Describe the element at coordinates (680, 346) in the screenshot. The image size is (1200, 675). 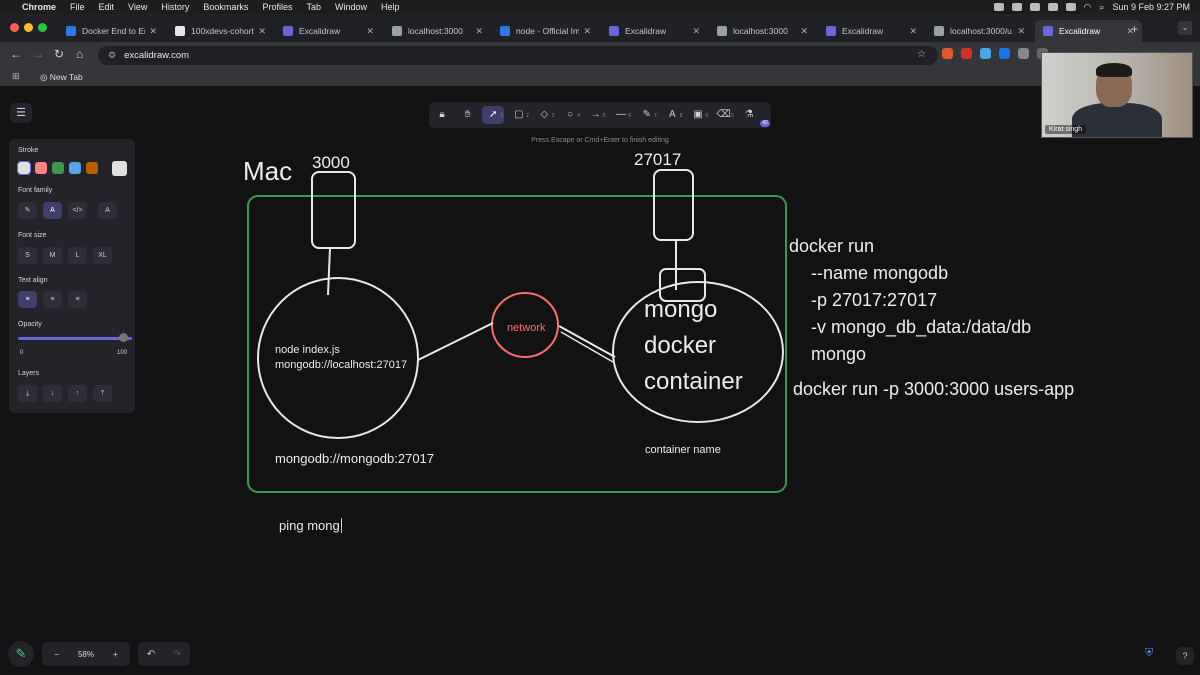
I see `mongo-label-line2: docker` at that location.